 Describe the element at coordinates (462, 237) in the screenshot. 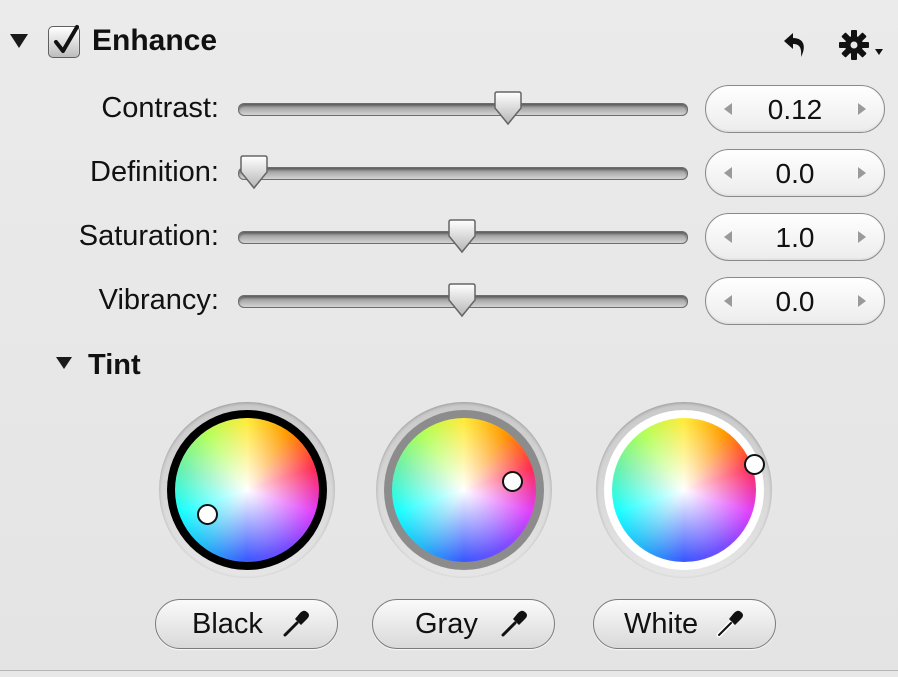

I see `saturation-slider-knob` at that location.